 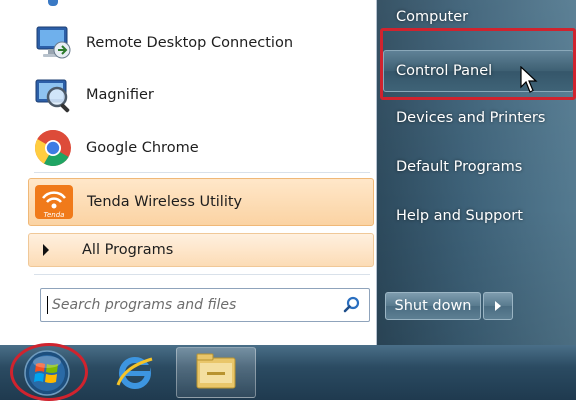 I want to click on program-item-tenda-wireless-utility: Tenda Tenda Wireless Utility, so click(x=201, y=202).